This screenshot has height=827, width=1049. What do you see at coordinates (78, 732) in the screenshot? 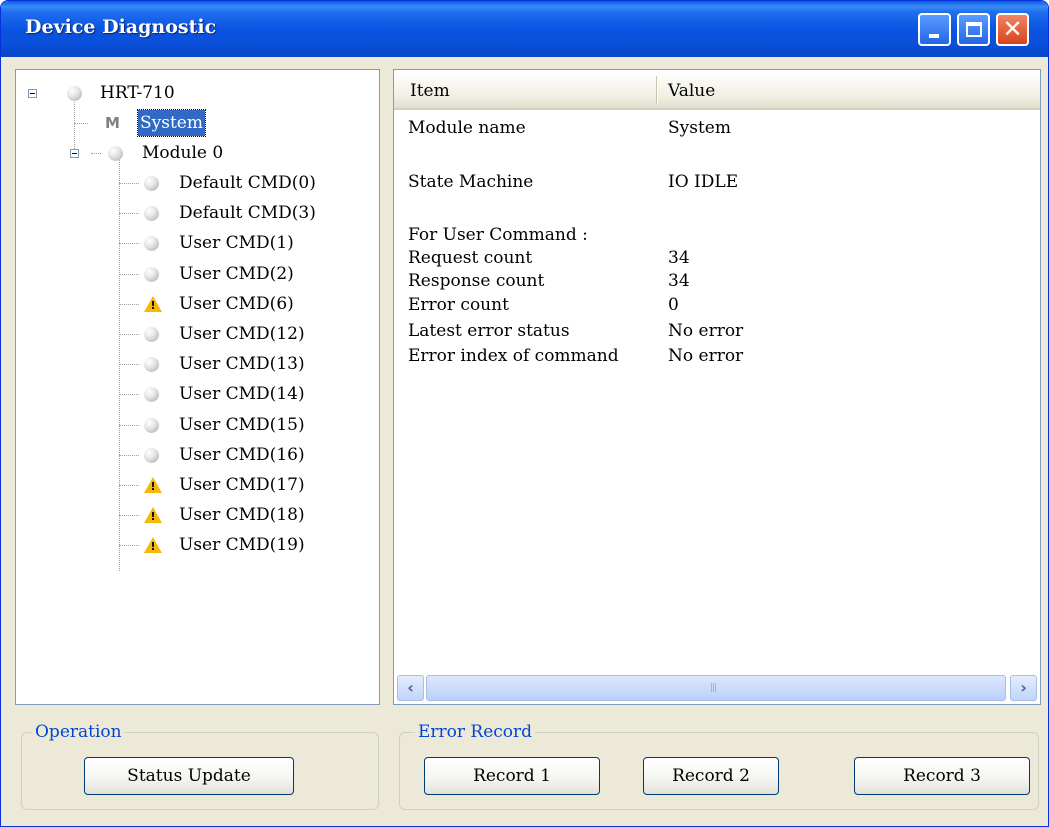
I see `operation-legend: Operation` at bounding box center [78, 732].